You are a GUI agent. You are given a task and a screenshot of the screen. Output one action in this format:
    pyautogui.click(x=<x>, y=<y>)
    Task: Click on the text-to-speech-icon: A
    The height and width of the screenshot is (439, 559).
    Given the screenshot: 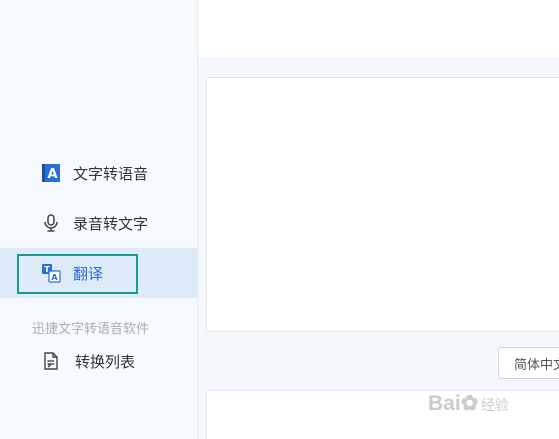 What is the action you would take?
    pyautogui.click(x=51, y=173)
    